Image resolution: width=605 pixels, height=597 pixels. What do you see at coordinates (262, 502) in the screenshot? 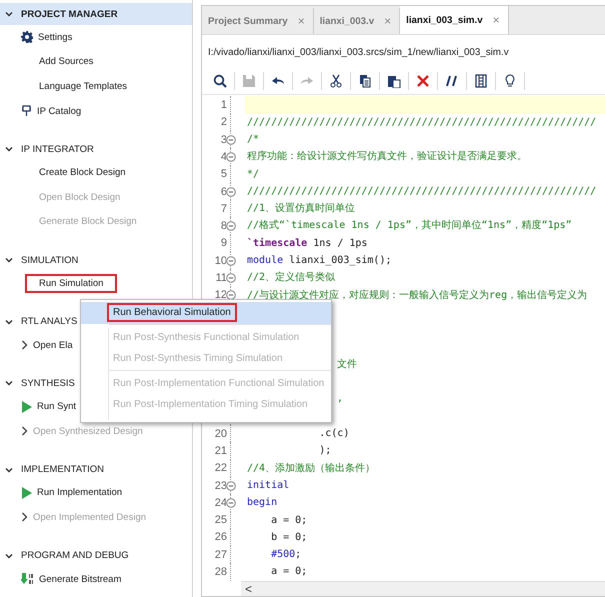
I see `code-text: begin` at bounding box center [262, 502].